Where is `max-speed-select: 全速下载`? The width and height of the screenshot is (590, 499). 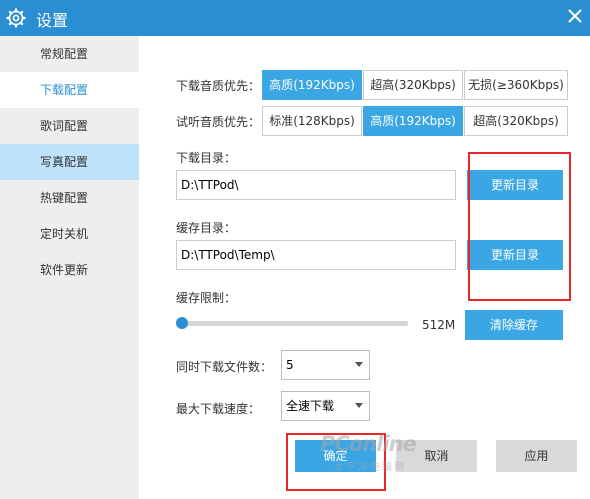 max-speed-select: 全速下载 is located at coordinates (325, 406).